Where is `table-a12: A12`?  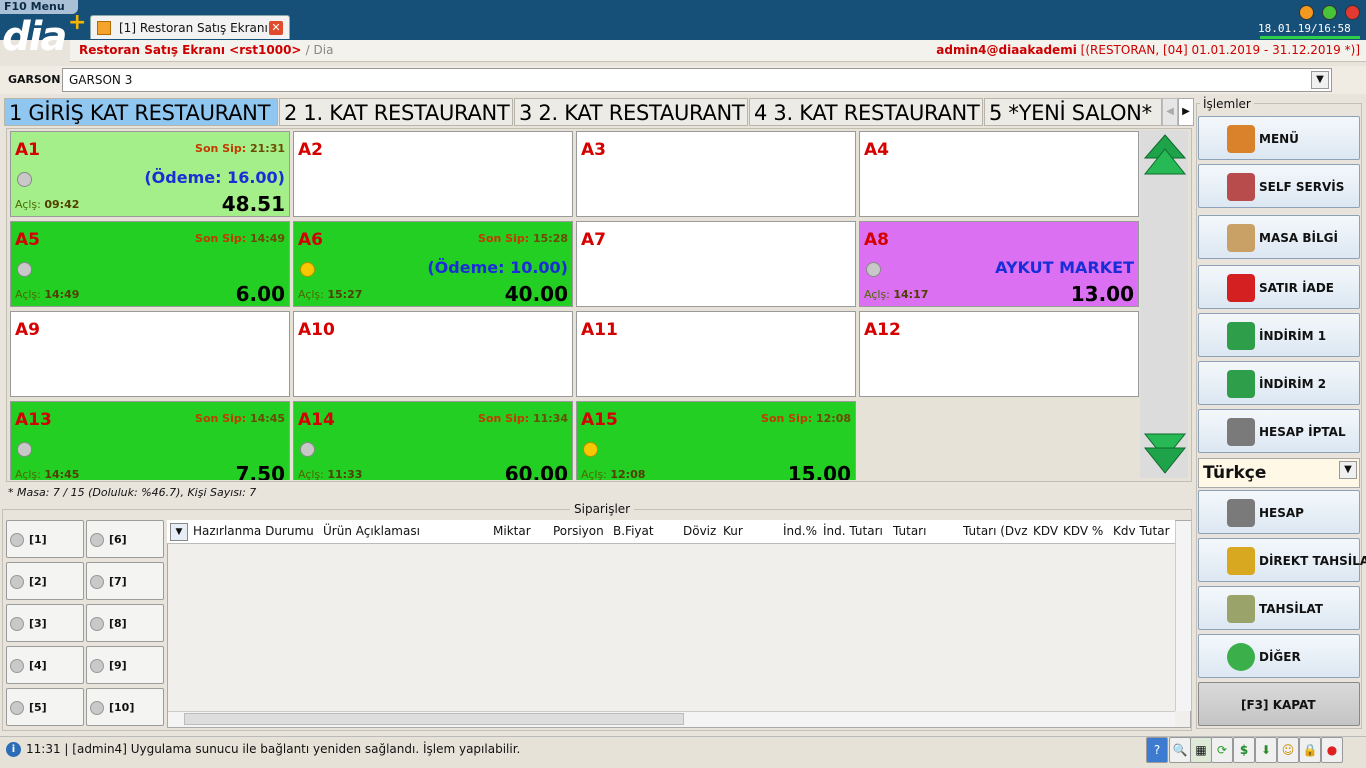
table-a12: A12 is located at coordinates (999, 354).